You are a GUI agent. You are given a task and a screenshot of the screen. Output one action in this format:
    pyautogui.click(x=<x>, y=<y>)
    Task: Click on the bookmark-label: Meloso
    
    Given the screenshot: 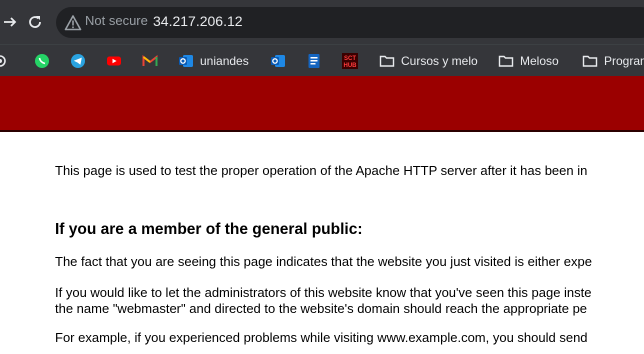 What is the action you would take?
    pyautogui.click(x=539, y=61)
    